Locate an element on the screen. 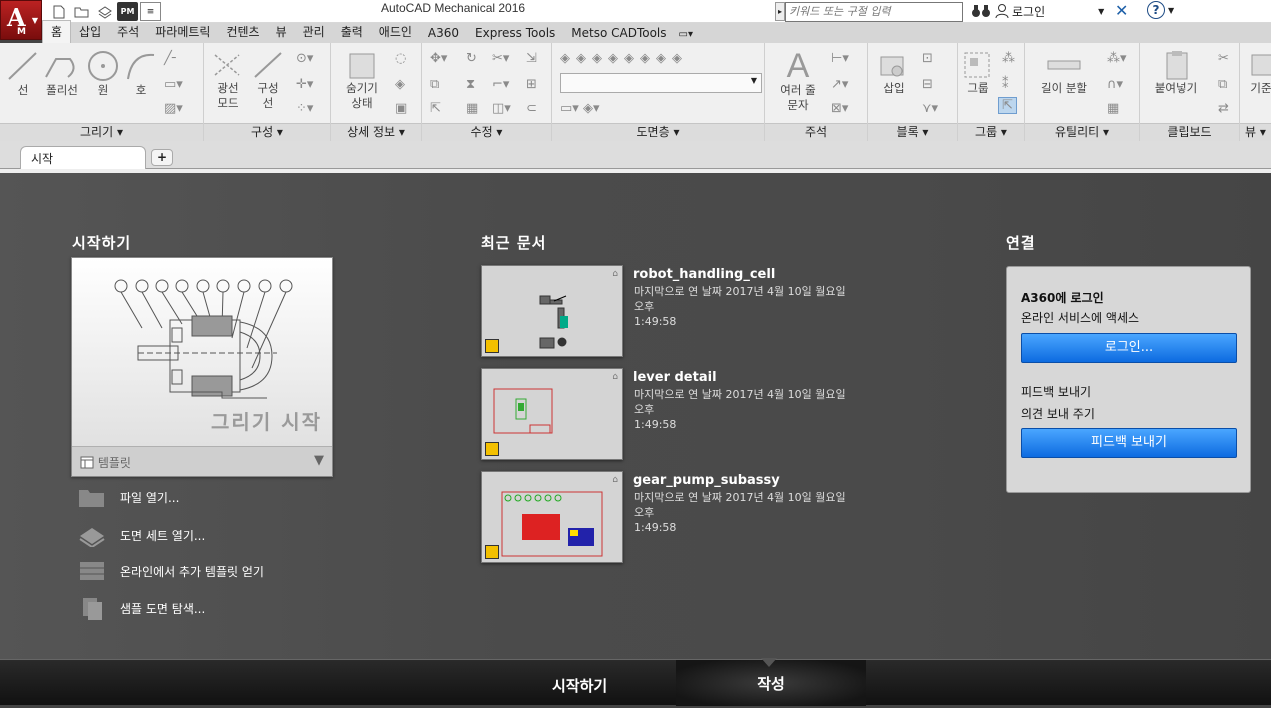 The height and width of the screenshot is (708, 1271). panel-block-title: 블록 ▾ is located at coordinates (912, 132).